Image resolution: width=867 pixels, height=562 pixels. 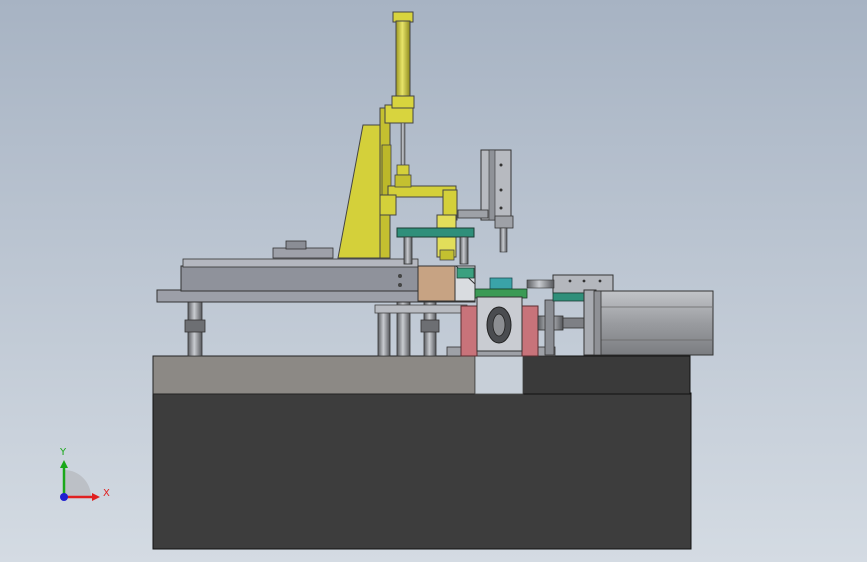 I want to click on base-frame-top-left, so click(x=314, y=375).